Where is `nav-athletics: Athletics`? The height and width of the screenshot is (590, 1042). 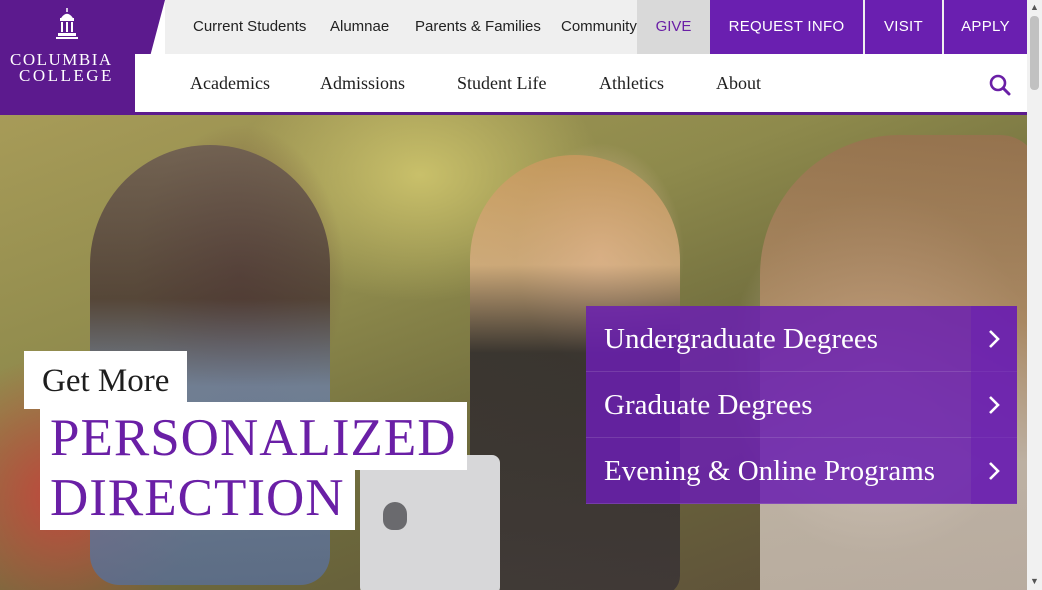 nav-athletics: Athletics is located at coordinates (631, 83).